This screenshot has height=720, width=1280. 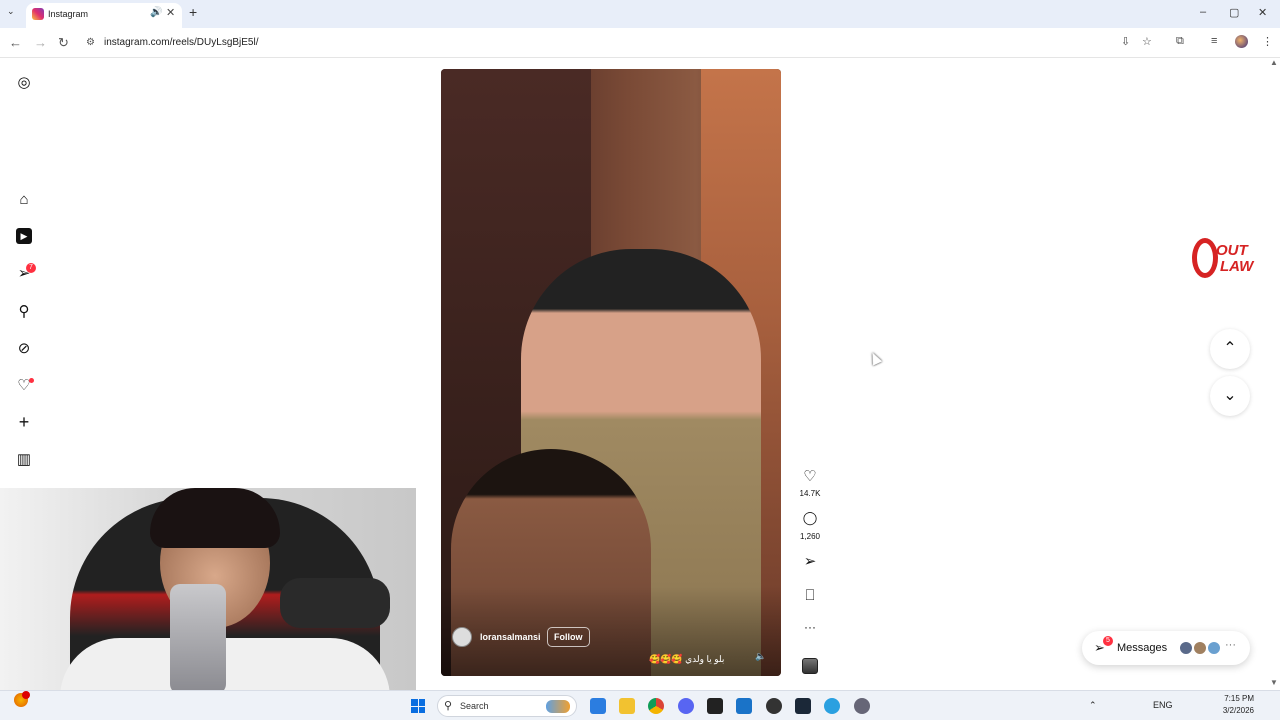 I want to click on outlaw-logo: OUT LAW, so click(x=1225, y=258).